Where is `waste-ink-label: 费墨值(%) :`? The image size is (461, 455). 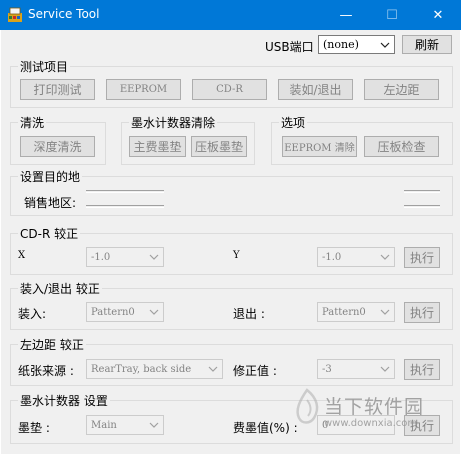
waste-ink-label: 费墨值(%) : is located at coordinates (265, 428).